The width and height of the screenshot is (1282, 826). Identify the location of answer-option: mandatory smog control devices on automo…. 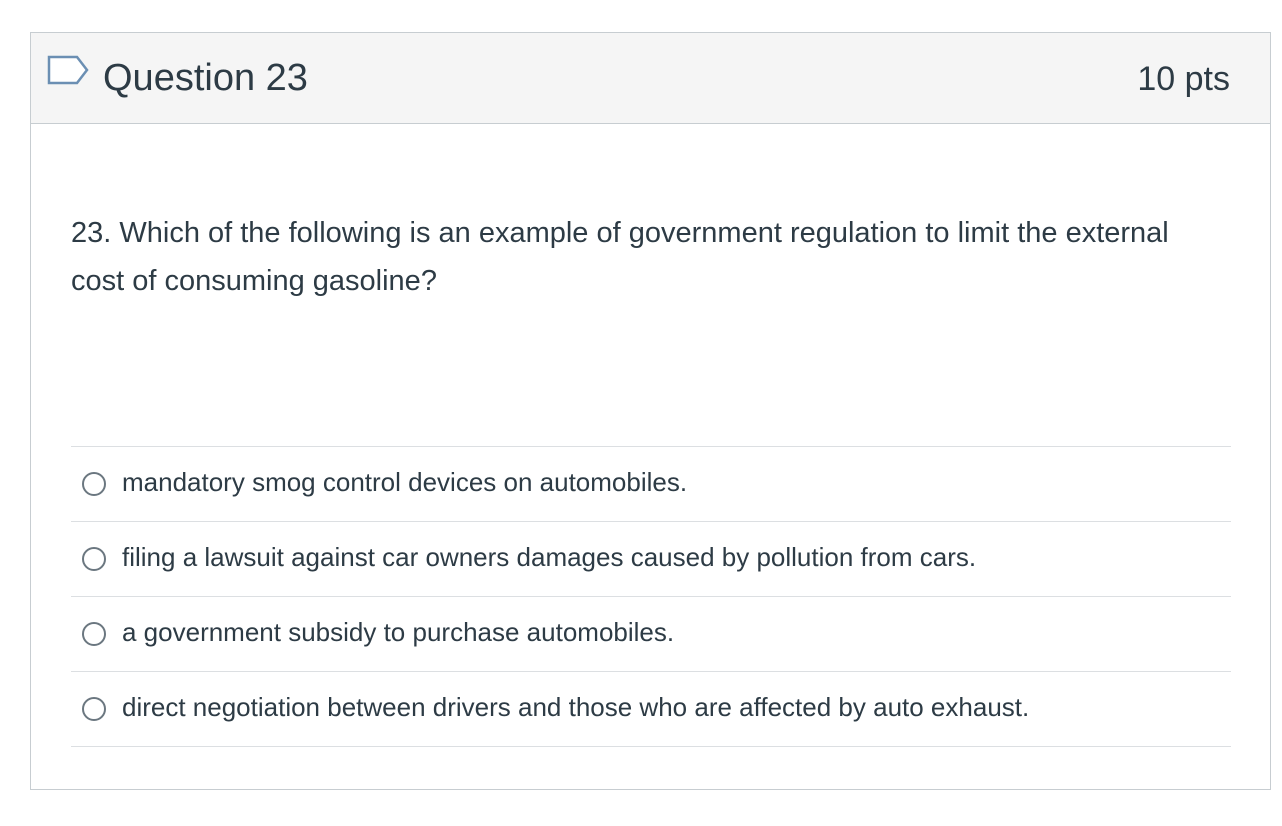
(651, 484).